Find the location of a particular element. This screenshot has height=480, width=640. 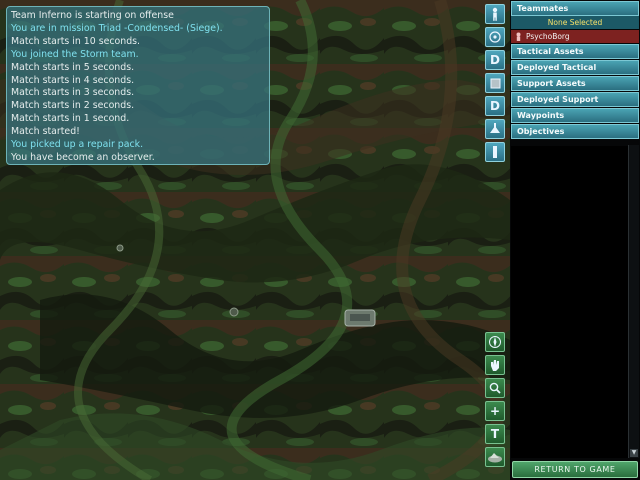

sidebar-list-area is located at coordinates (569, 302).